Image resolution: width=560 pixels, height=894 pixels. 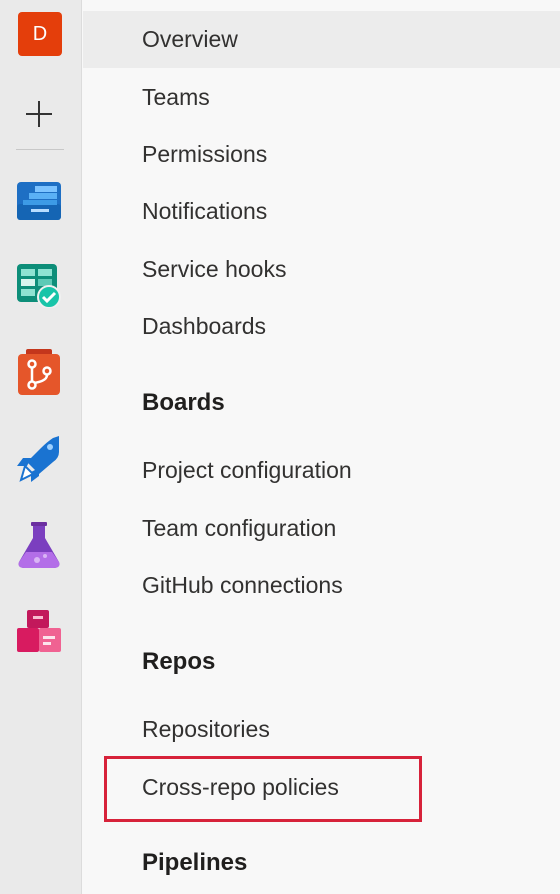 I want to click on section-header-boards: Boards, so click(x=183, y=402).